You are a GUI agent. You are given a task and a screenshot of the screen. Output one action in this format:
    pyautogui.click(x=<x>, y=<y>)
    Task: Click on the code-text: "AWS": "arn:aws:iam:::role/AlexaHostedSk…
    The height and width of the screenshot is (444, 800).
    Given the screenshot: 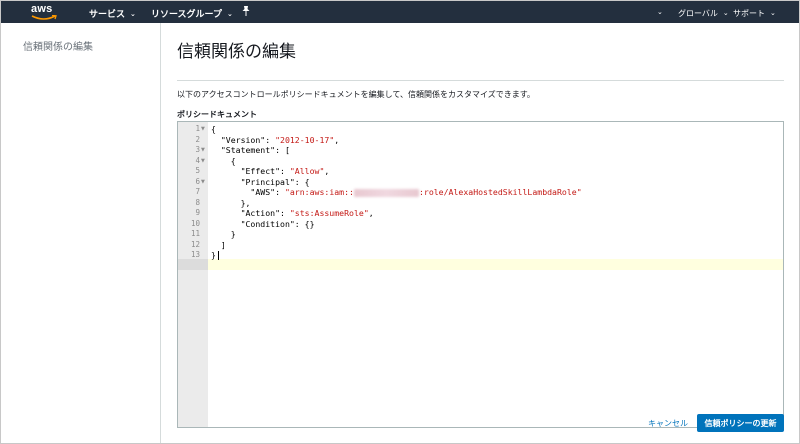 What is the action you would take?
    pyautogui.click(x=396, y=192)
    